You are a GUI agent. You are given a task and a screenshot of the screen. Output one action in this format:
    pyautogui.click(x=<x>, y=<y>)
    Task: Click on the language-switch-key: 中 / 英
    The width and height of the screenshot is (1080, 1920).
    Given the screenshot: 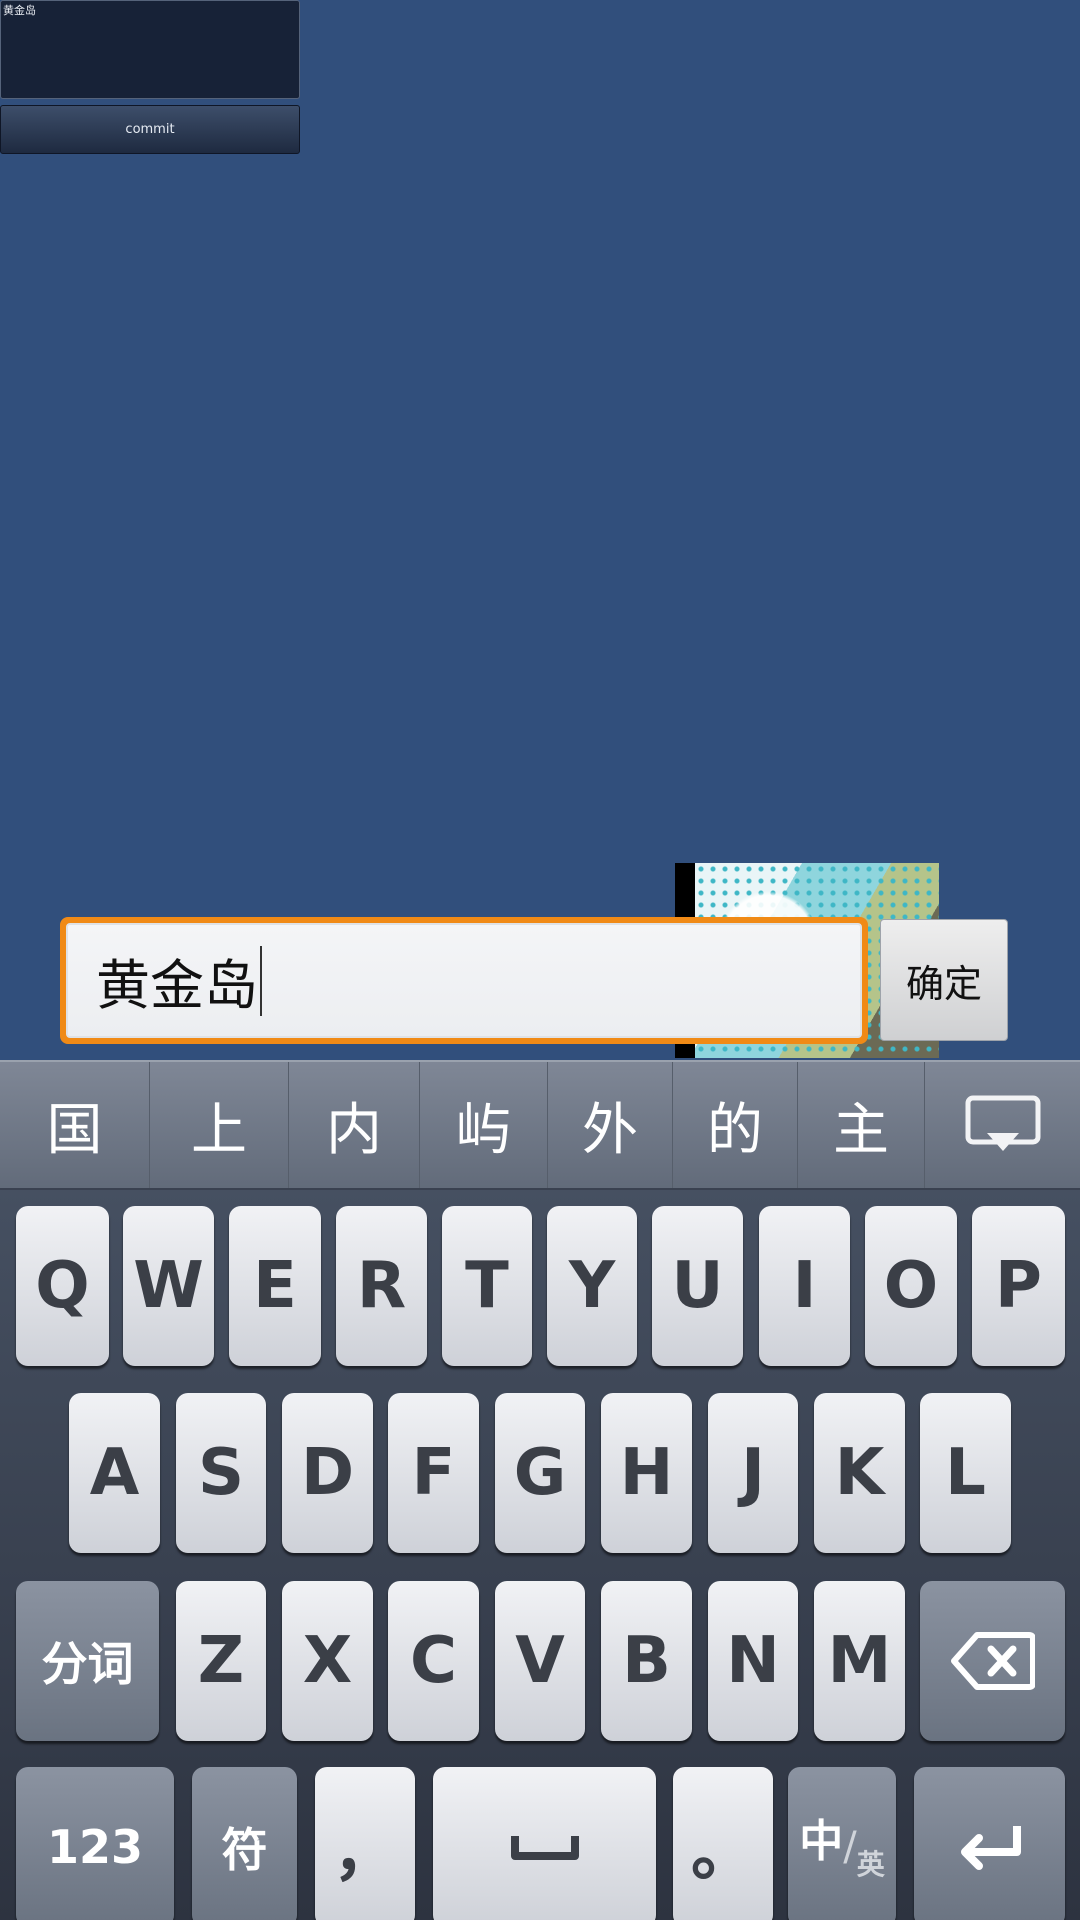 What is the action you would take?
    pyautogui.click(x=842, y=1843)
    